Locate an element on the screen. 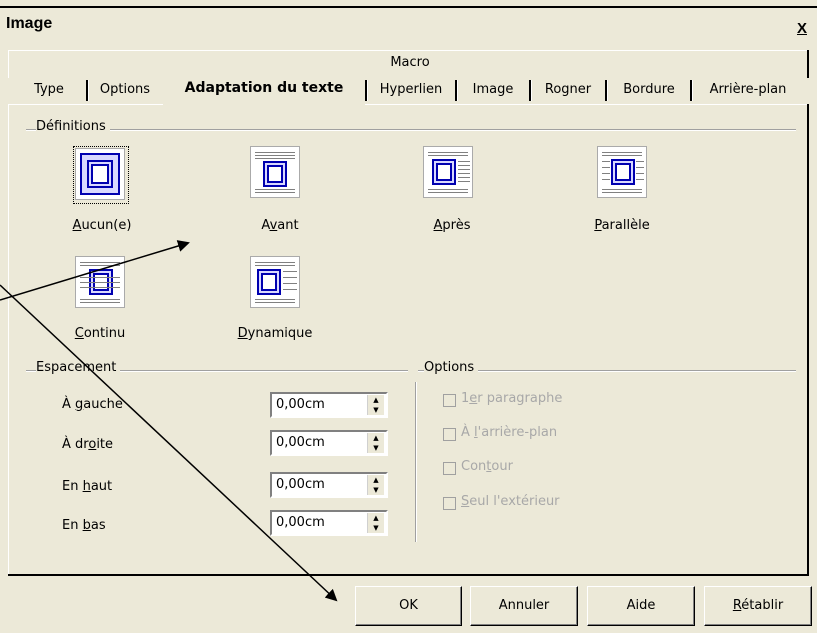  arrow-to-avant is located at coordinates (95, 270).